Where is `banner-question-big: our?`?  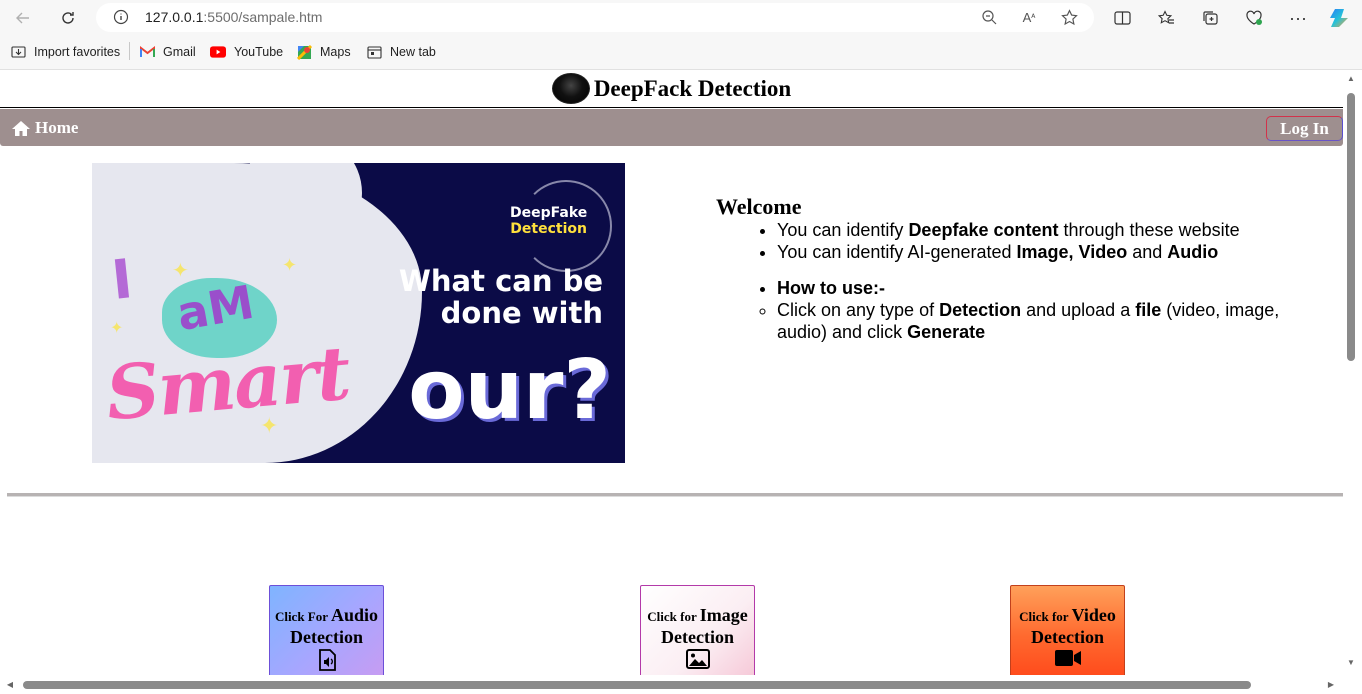
banner-question-big: our? is located at coordinates (509, 390).